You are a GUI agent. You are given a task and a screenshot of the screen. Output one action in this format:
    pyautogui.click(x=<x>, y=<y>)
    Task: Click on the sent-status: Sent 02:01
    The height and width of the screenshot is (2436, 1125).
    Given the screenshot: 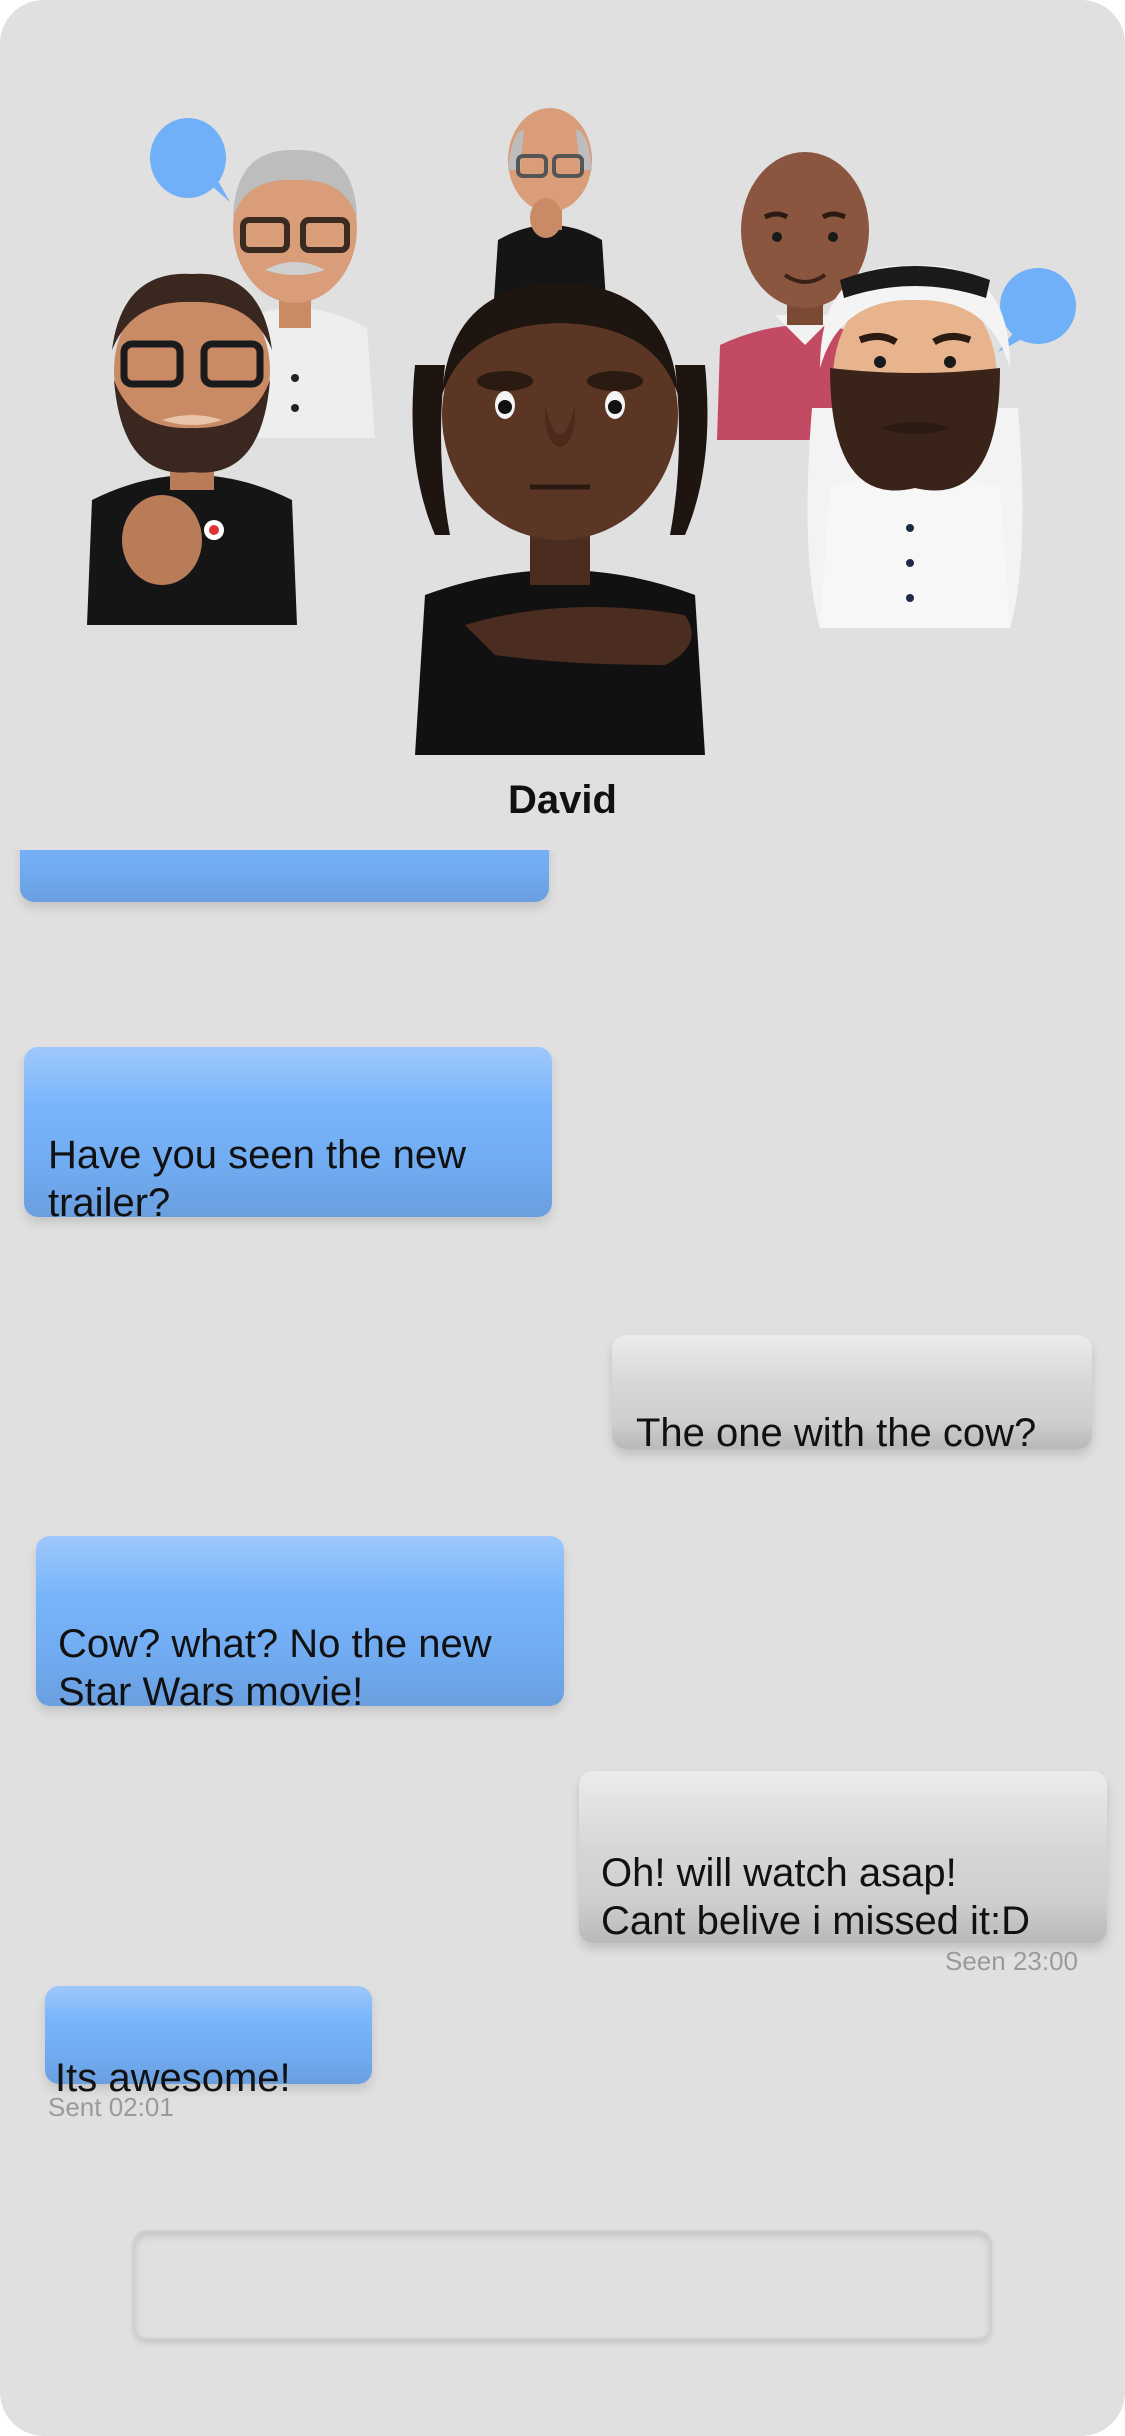 What is the action you would take?
    pyautogui.click(x=111, y=2107)
    